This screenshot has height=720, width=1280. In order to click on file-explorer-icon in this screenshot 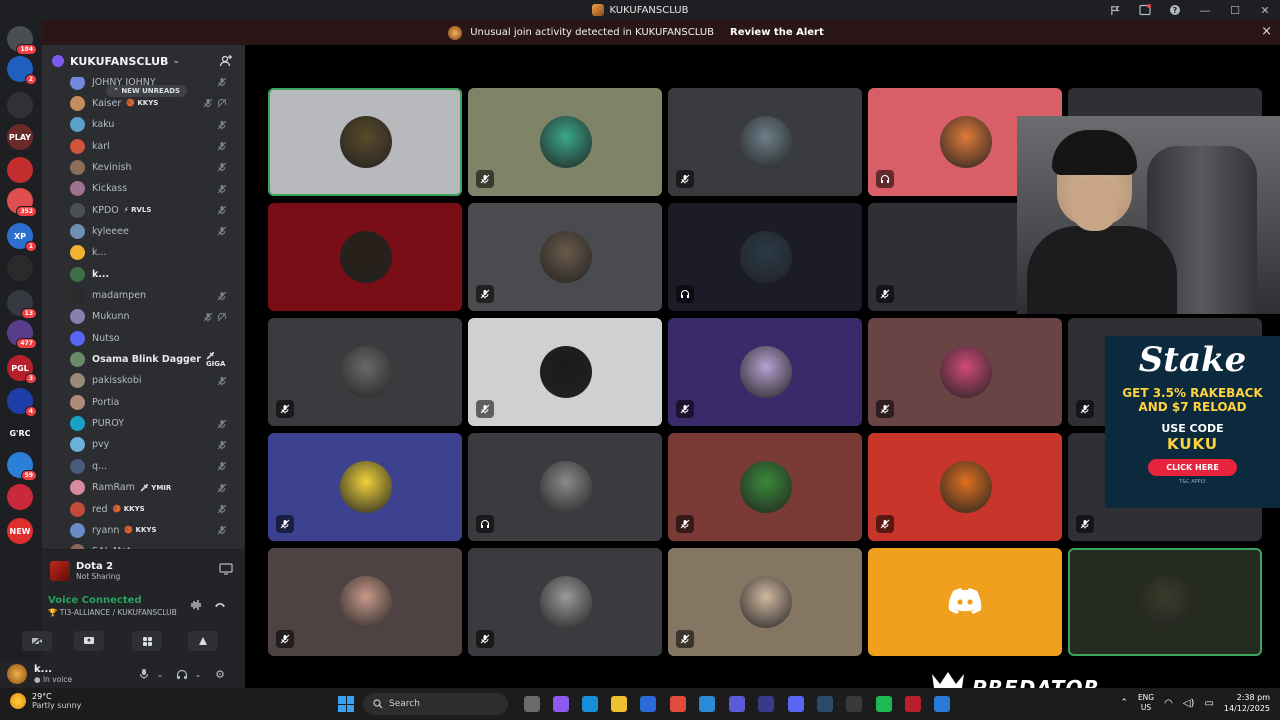, I will do `click(619, 704)`.